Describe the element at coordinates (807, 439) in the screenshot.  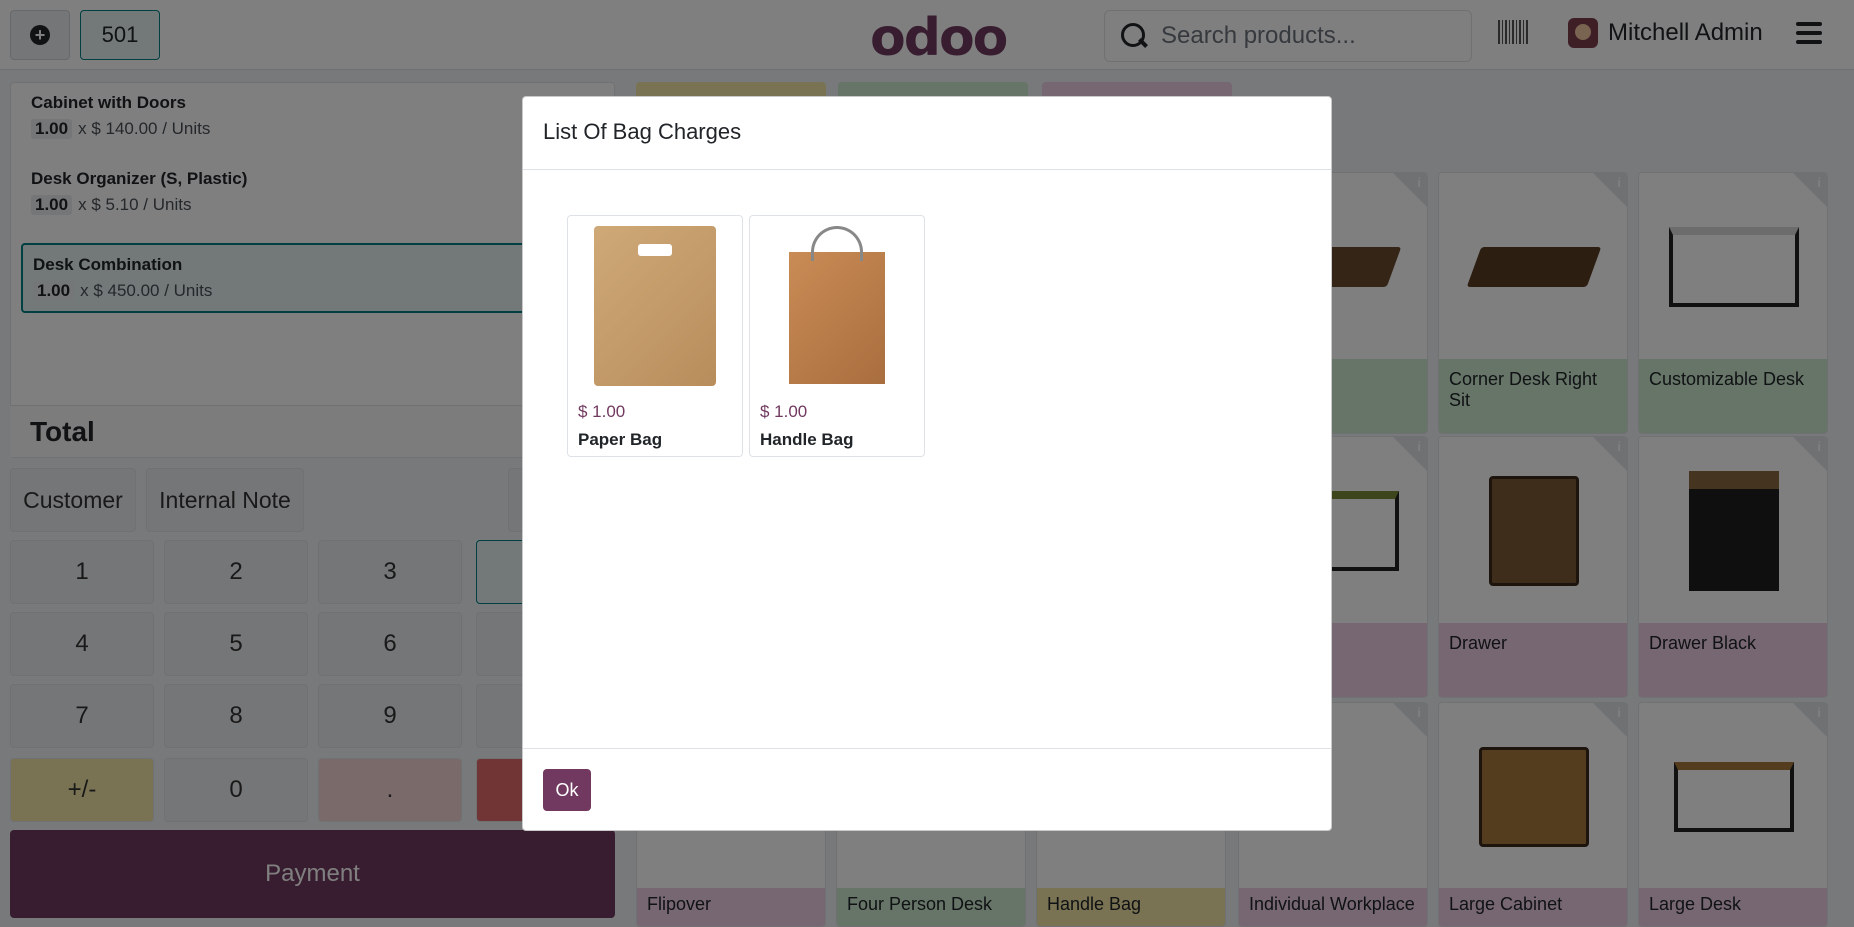
I see `bag-name: Handle Bag` at that location.